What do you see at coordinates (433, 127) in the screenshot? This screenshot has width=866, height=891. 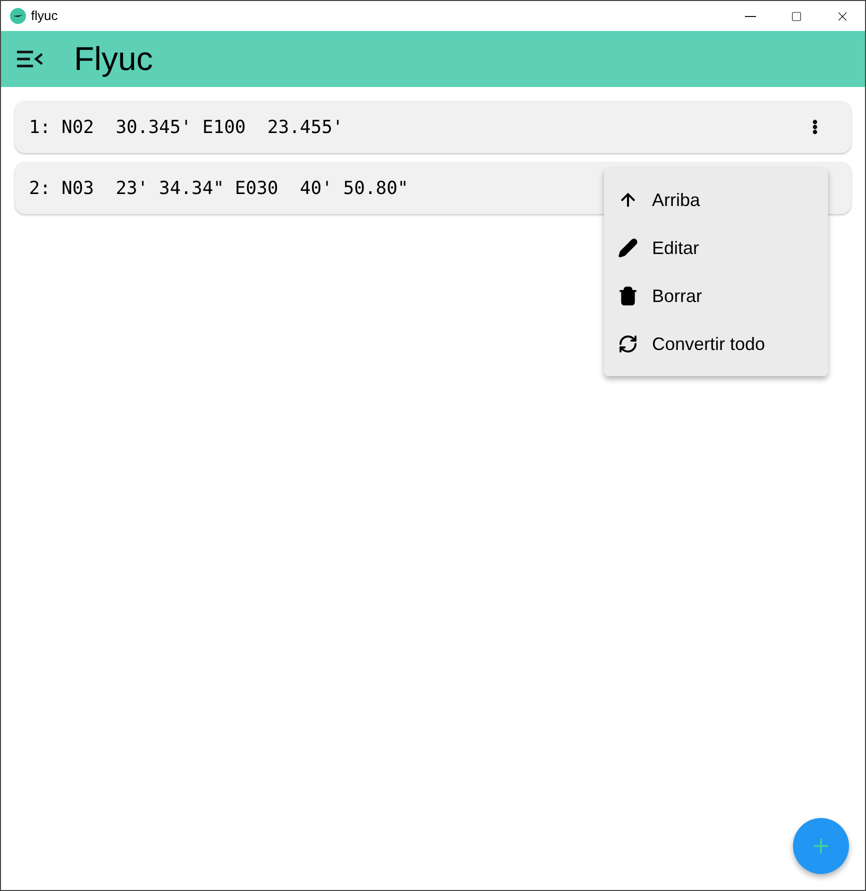 I see `waypoint-card: 1: N02 30.345' E100 23.455'` at bounding box center [433, 127].